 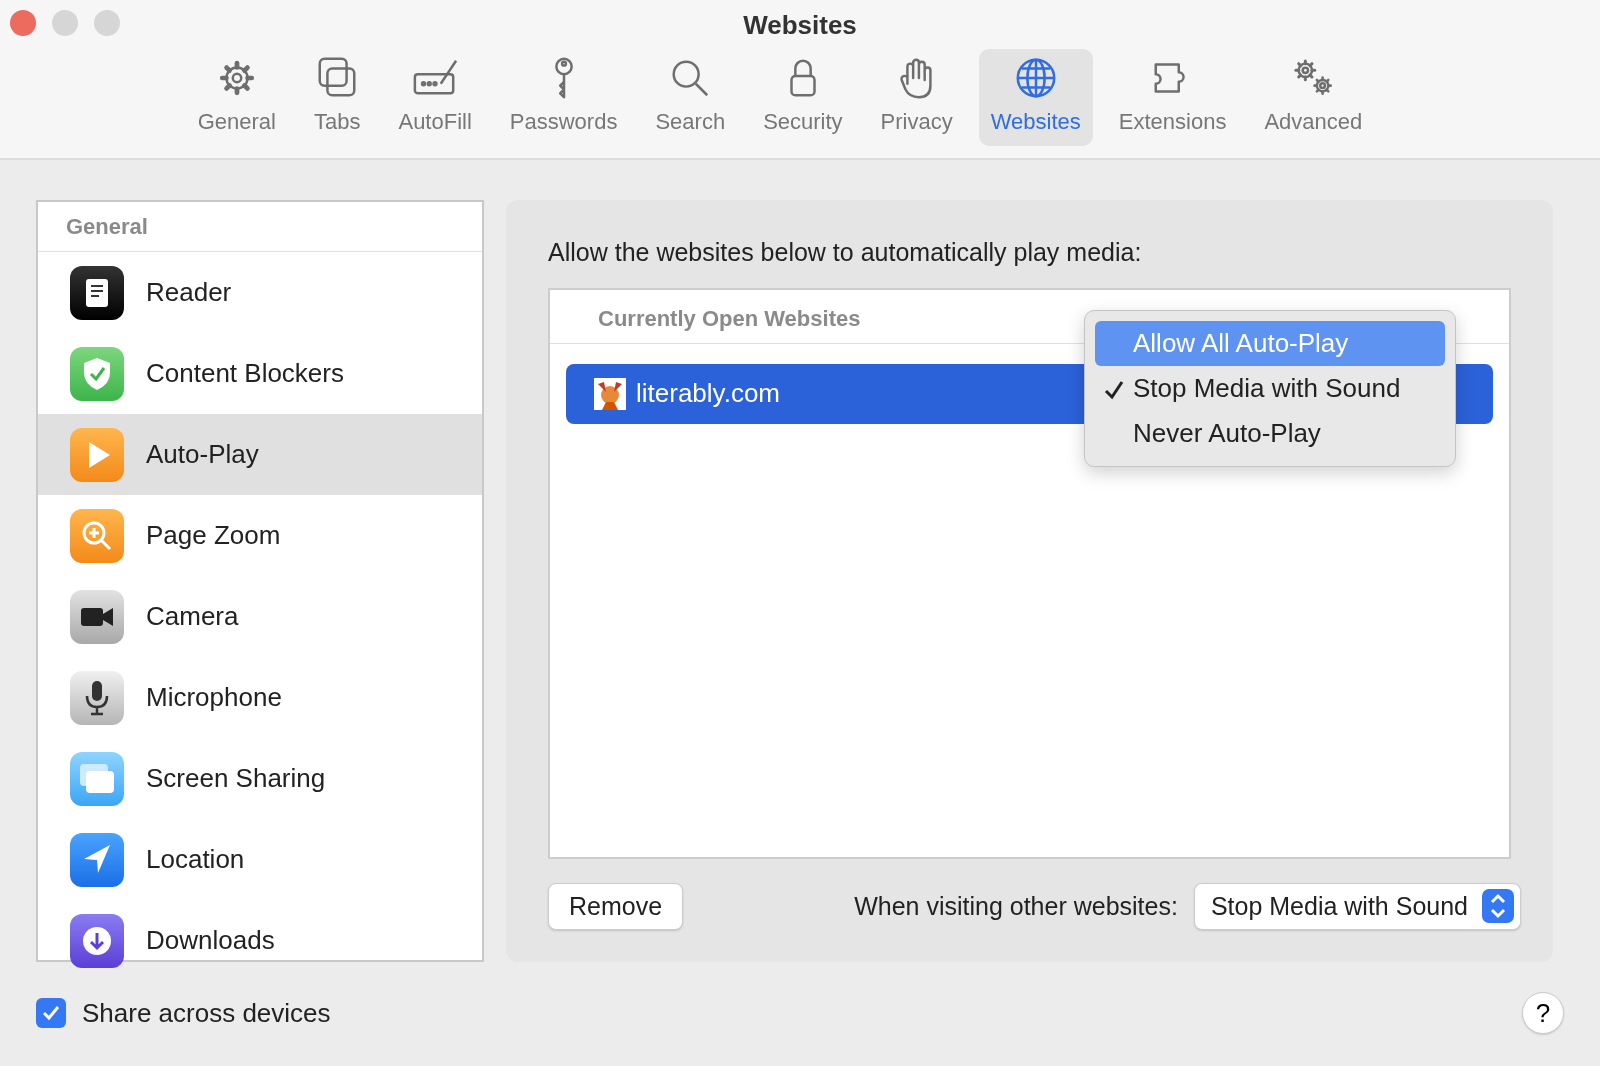 What do you see at coordinates (23, 23) in the screenshot?
I see `close-button` at bounding box center [23, 23].